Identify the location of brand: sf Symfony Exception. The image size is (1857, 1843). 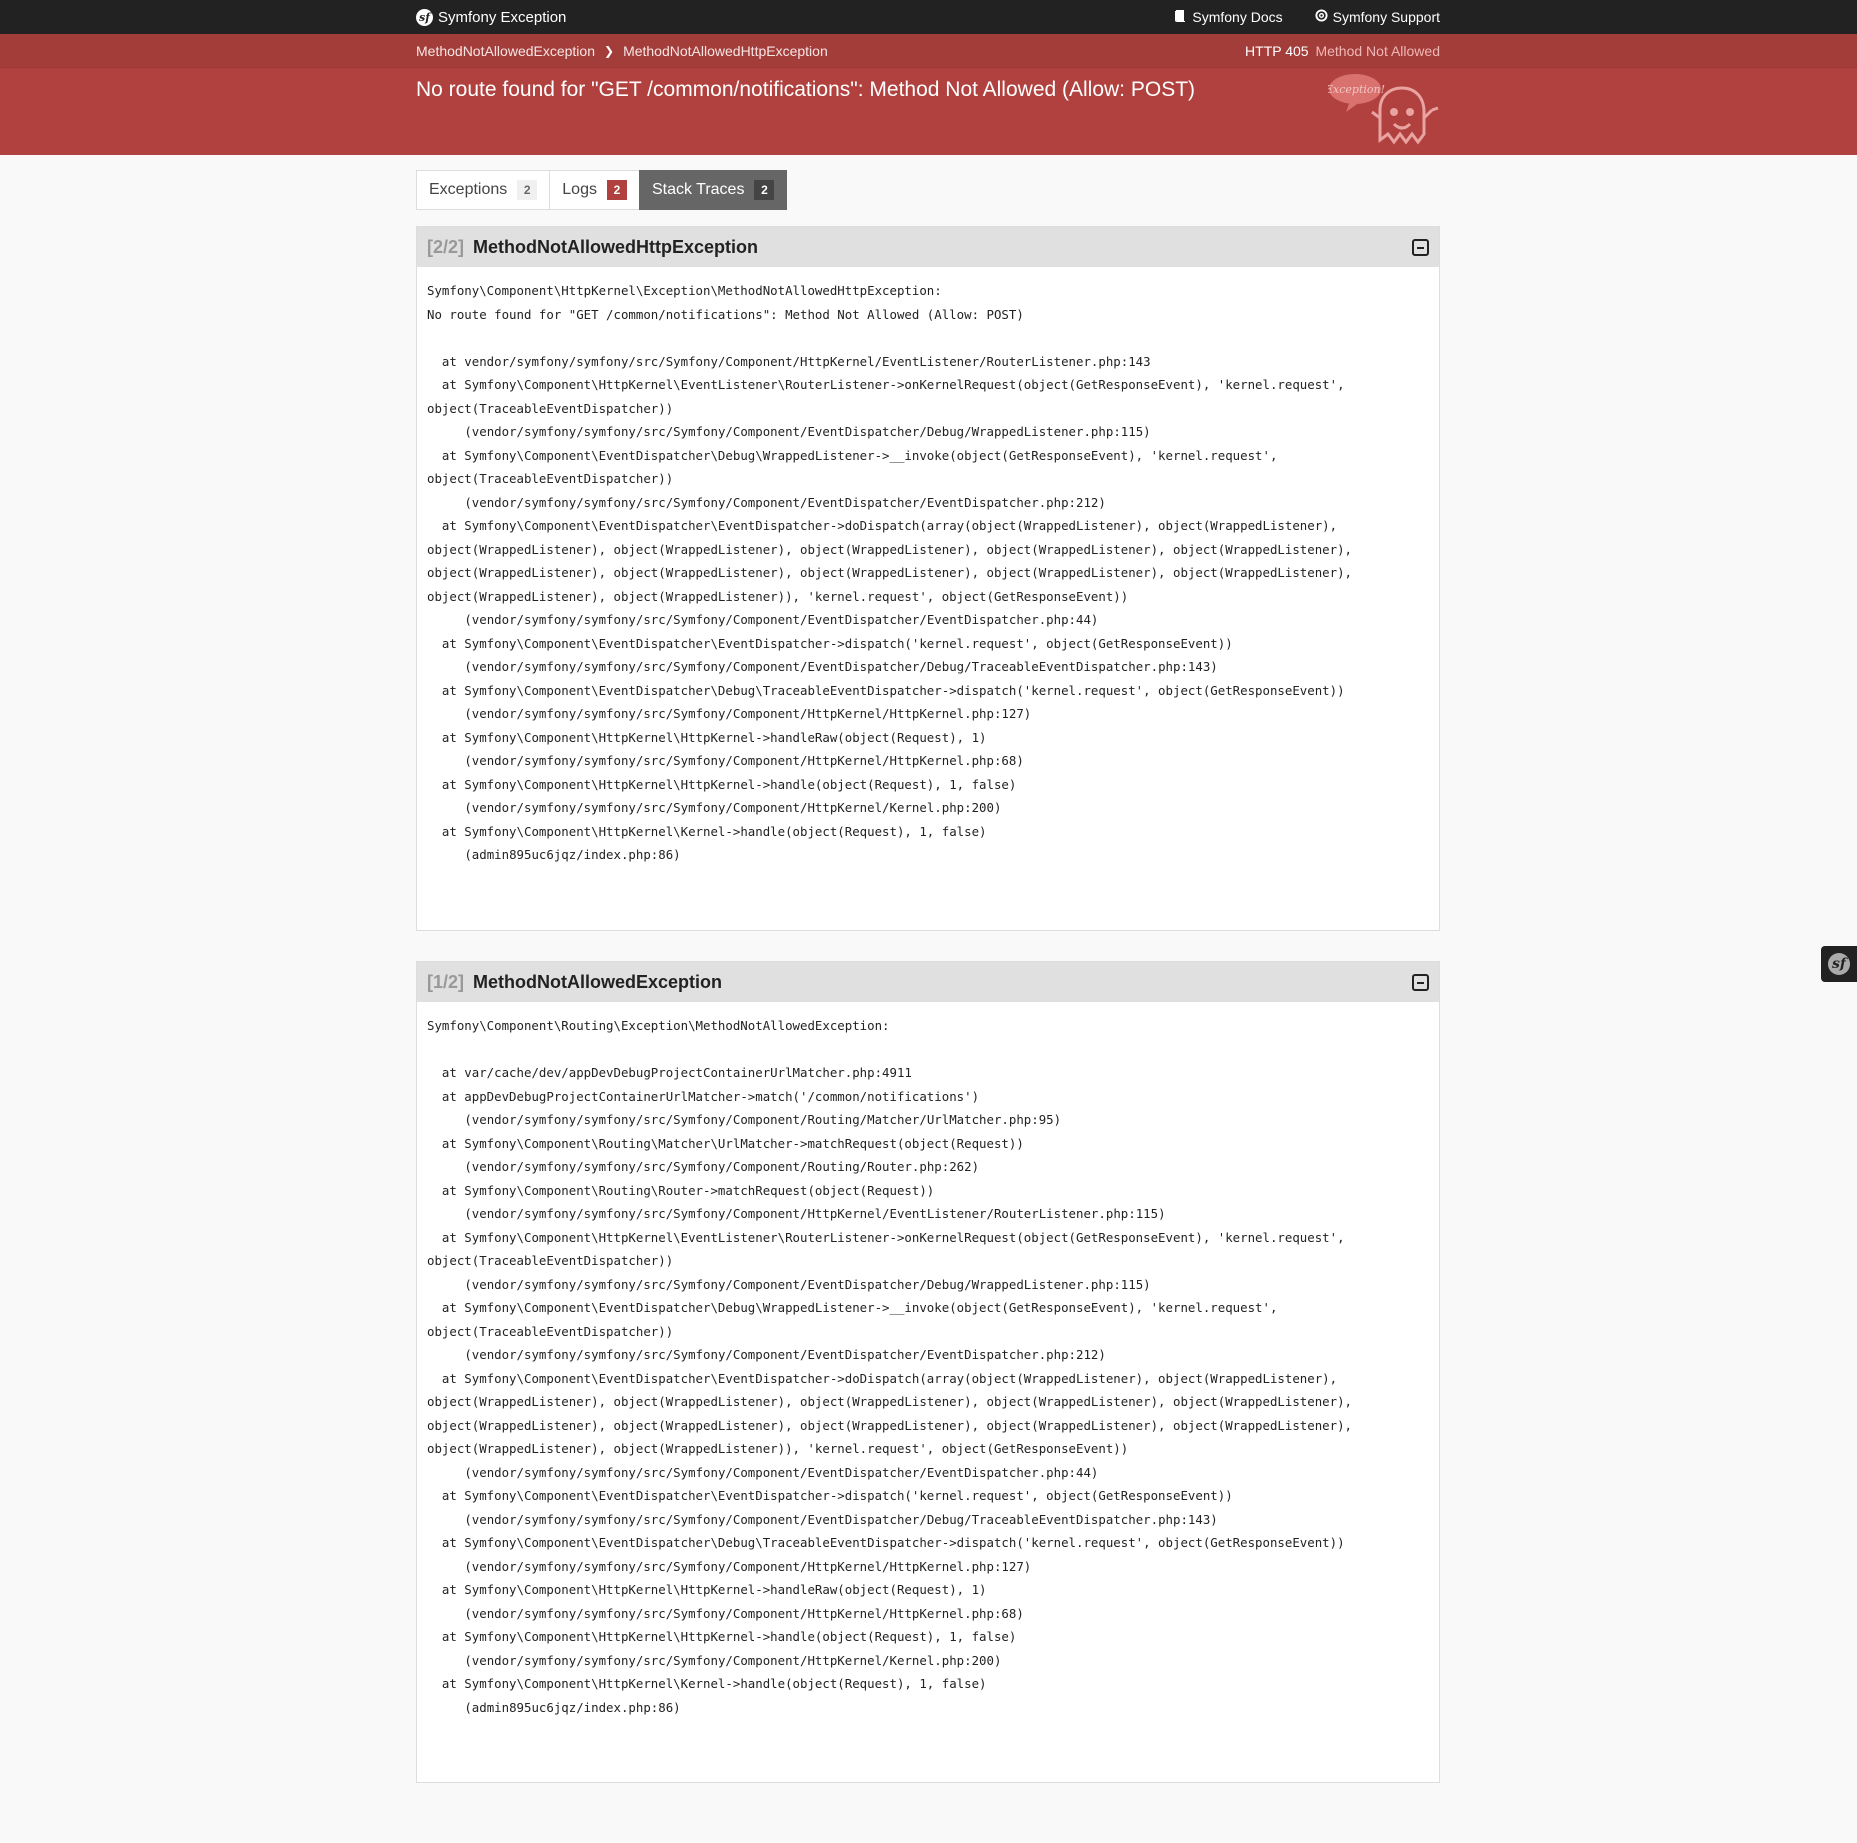
(491, 17).